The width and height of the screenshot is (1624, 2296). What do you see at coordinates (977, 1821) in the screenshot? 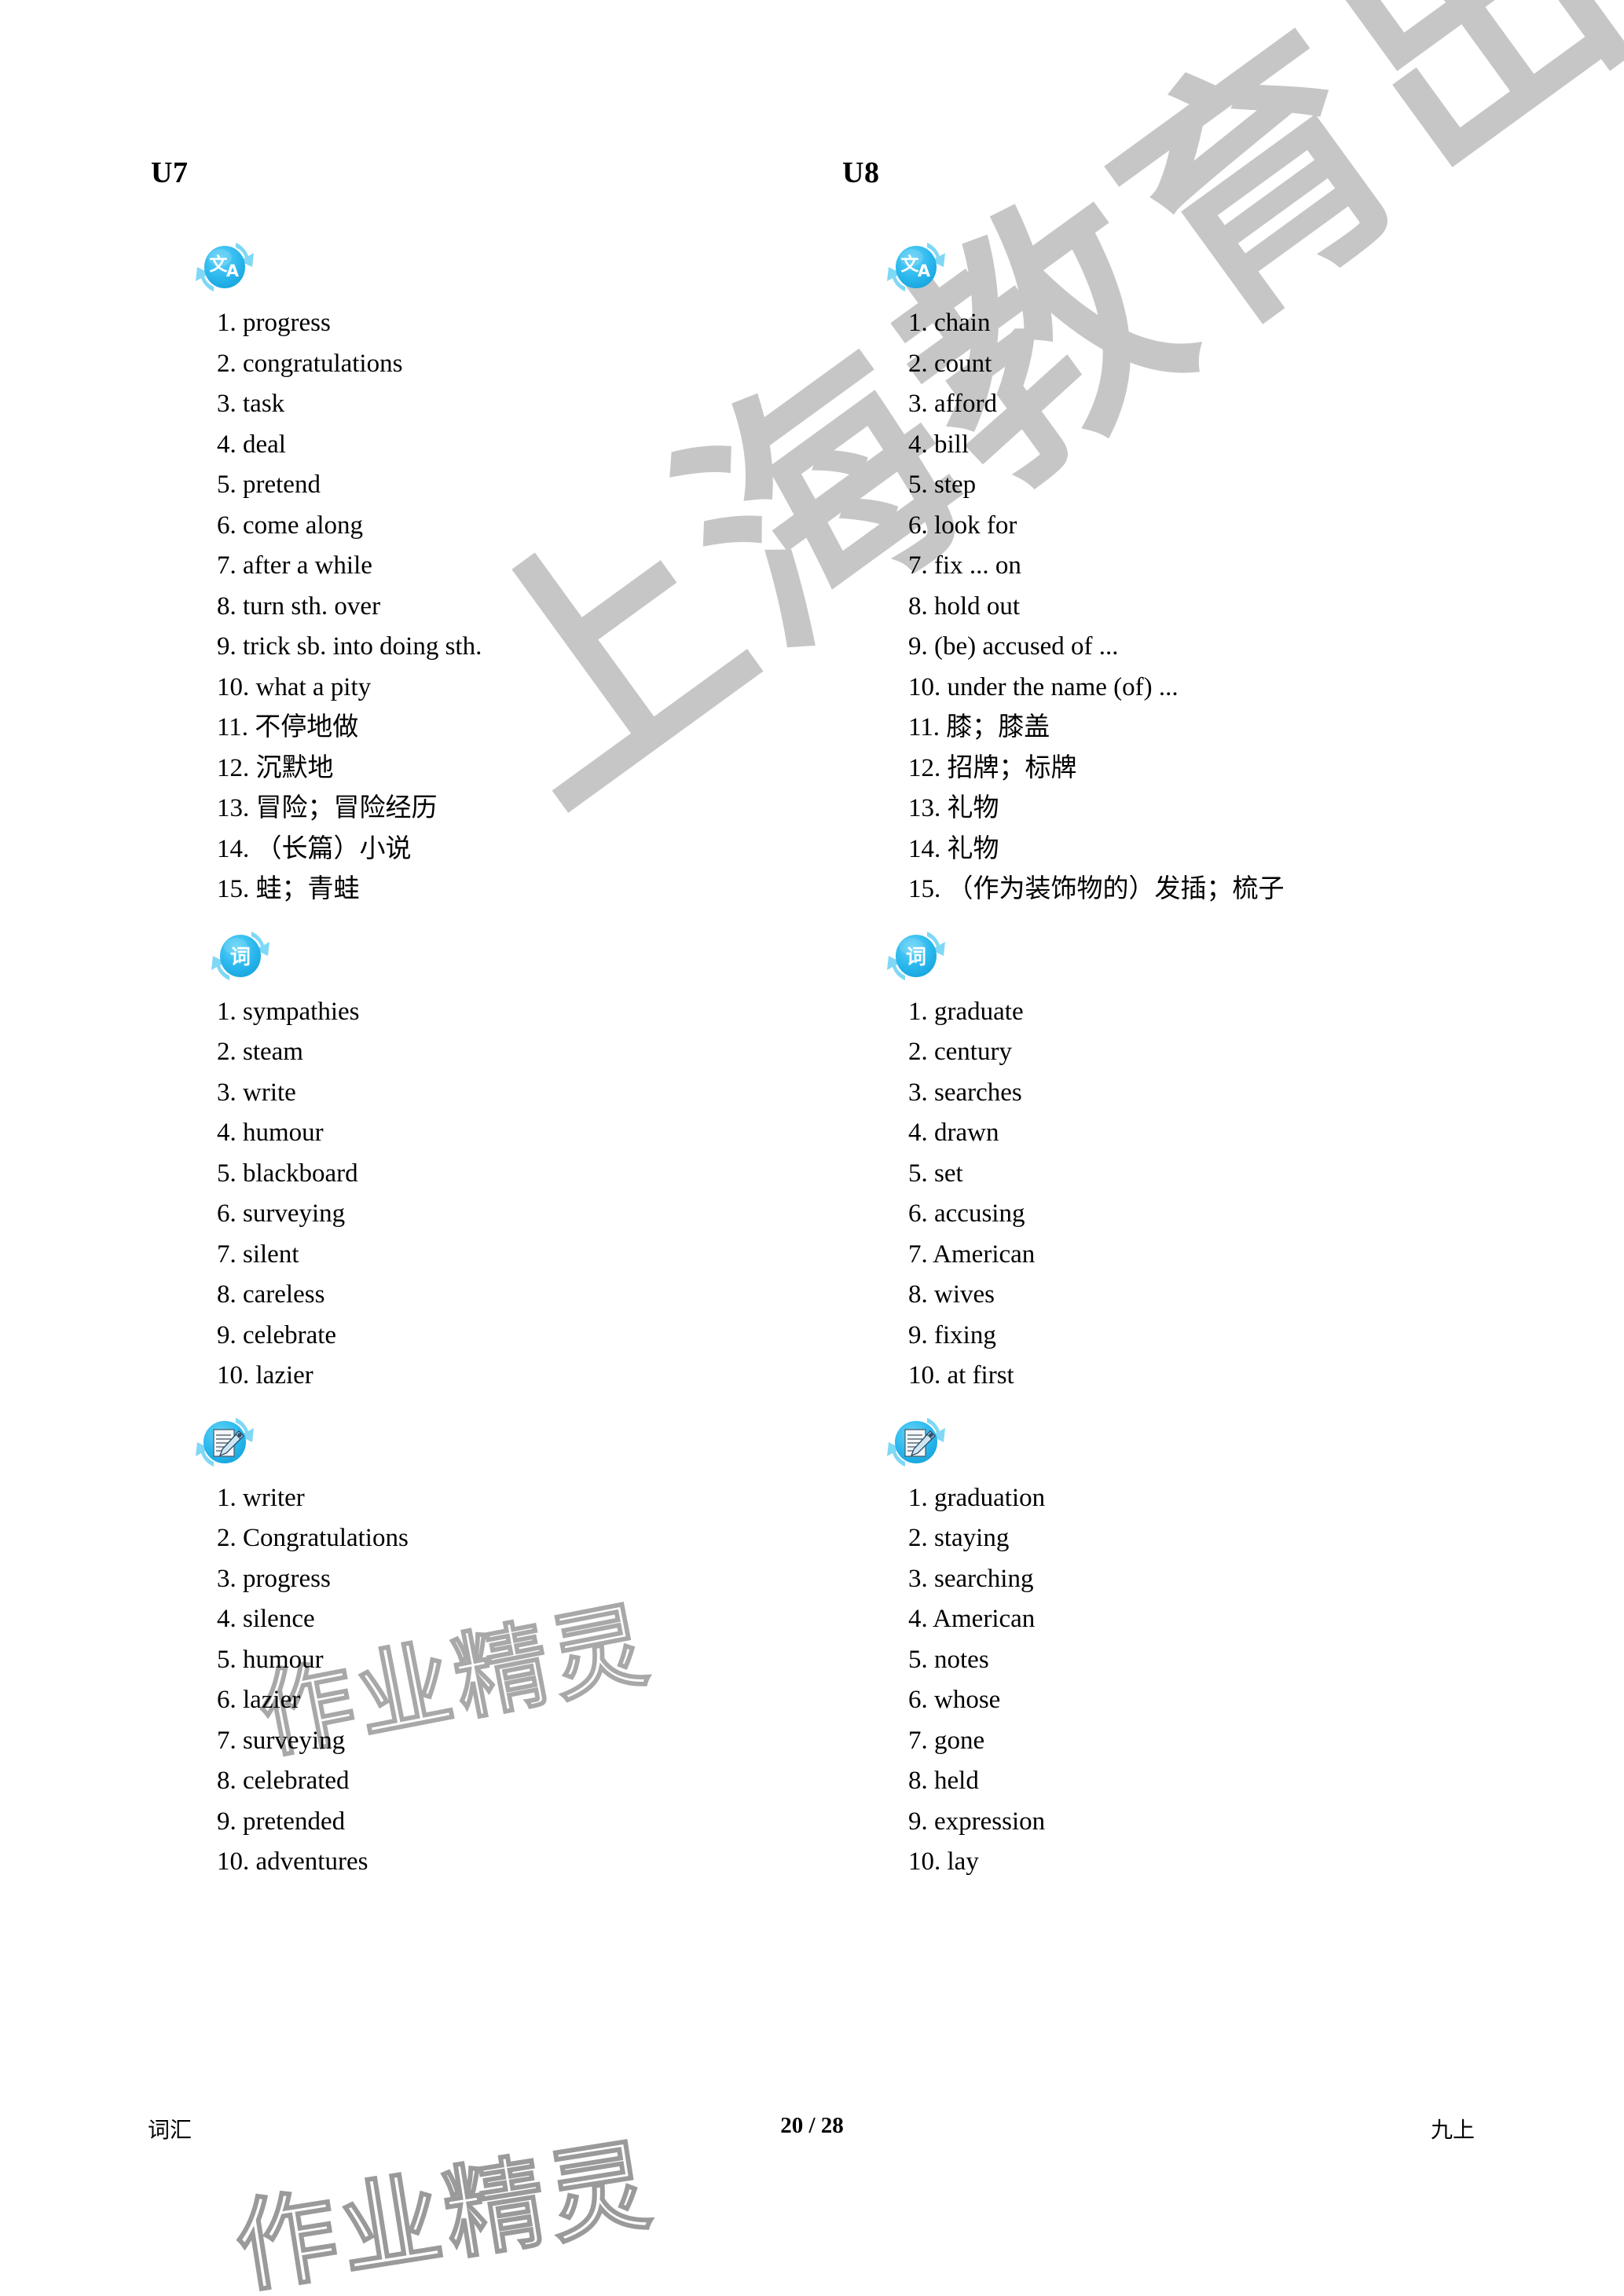
I see `answer-item: 9. expression` at bounding box center [977, 1821].